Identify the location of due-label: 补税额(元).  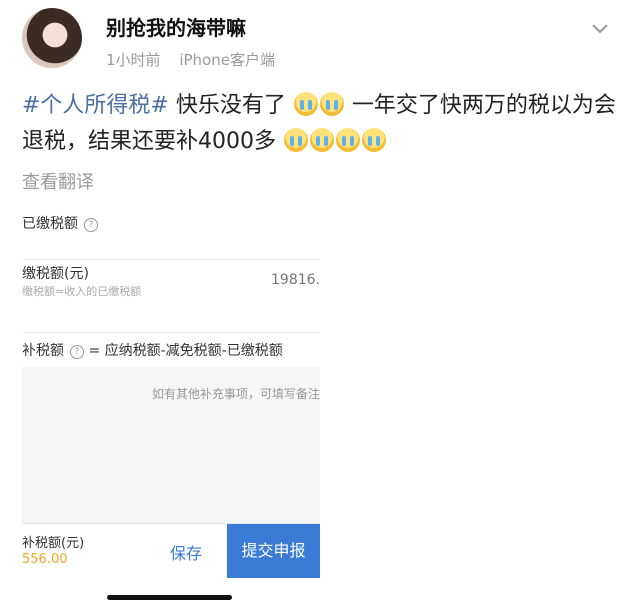
(53, 543).